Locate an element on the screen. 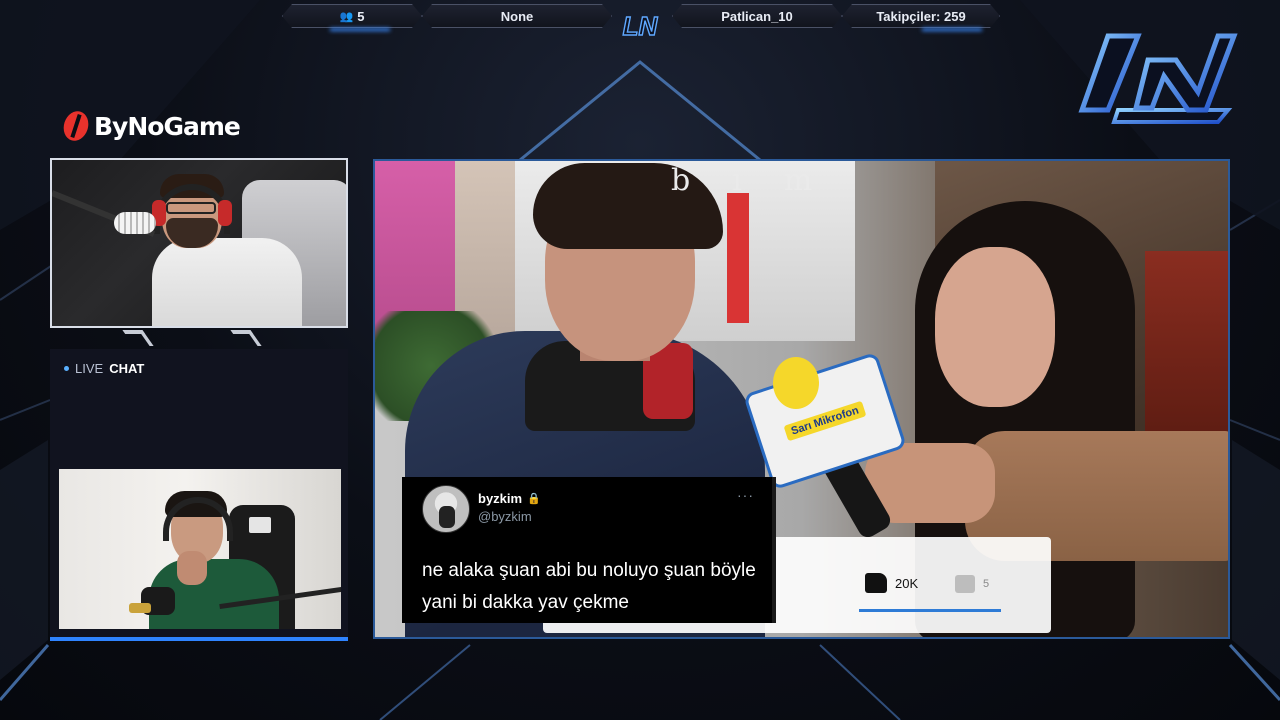 This screenshot has width=1280, height=720. like-button: 20K is located at coordinates (891, 583).